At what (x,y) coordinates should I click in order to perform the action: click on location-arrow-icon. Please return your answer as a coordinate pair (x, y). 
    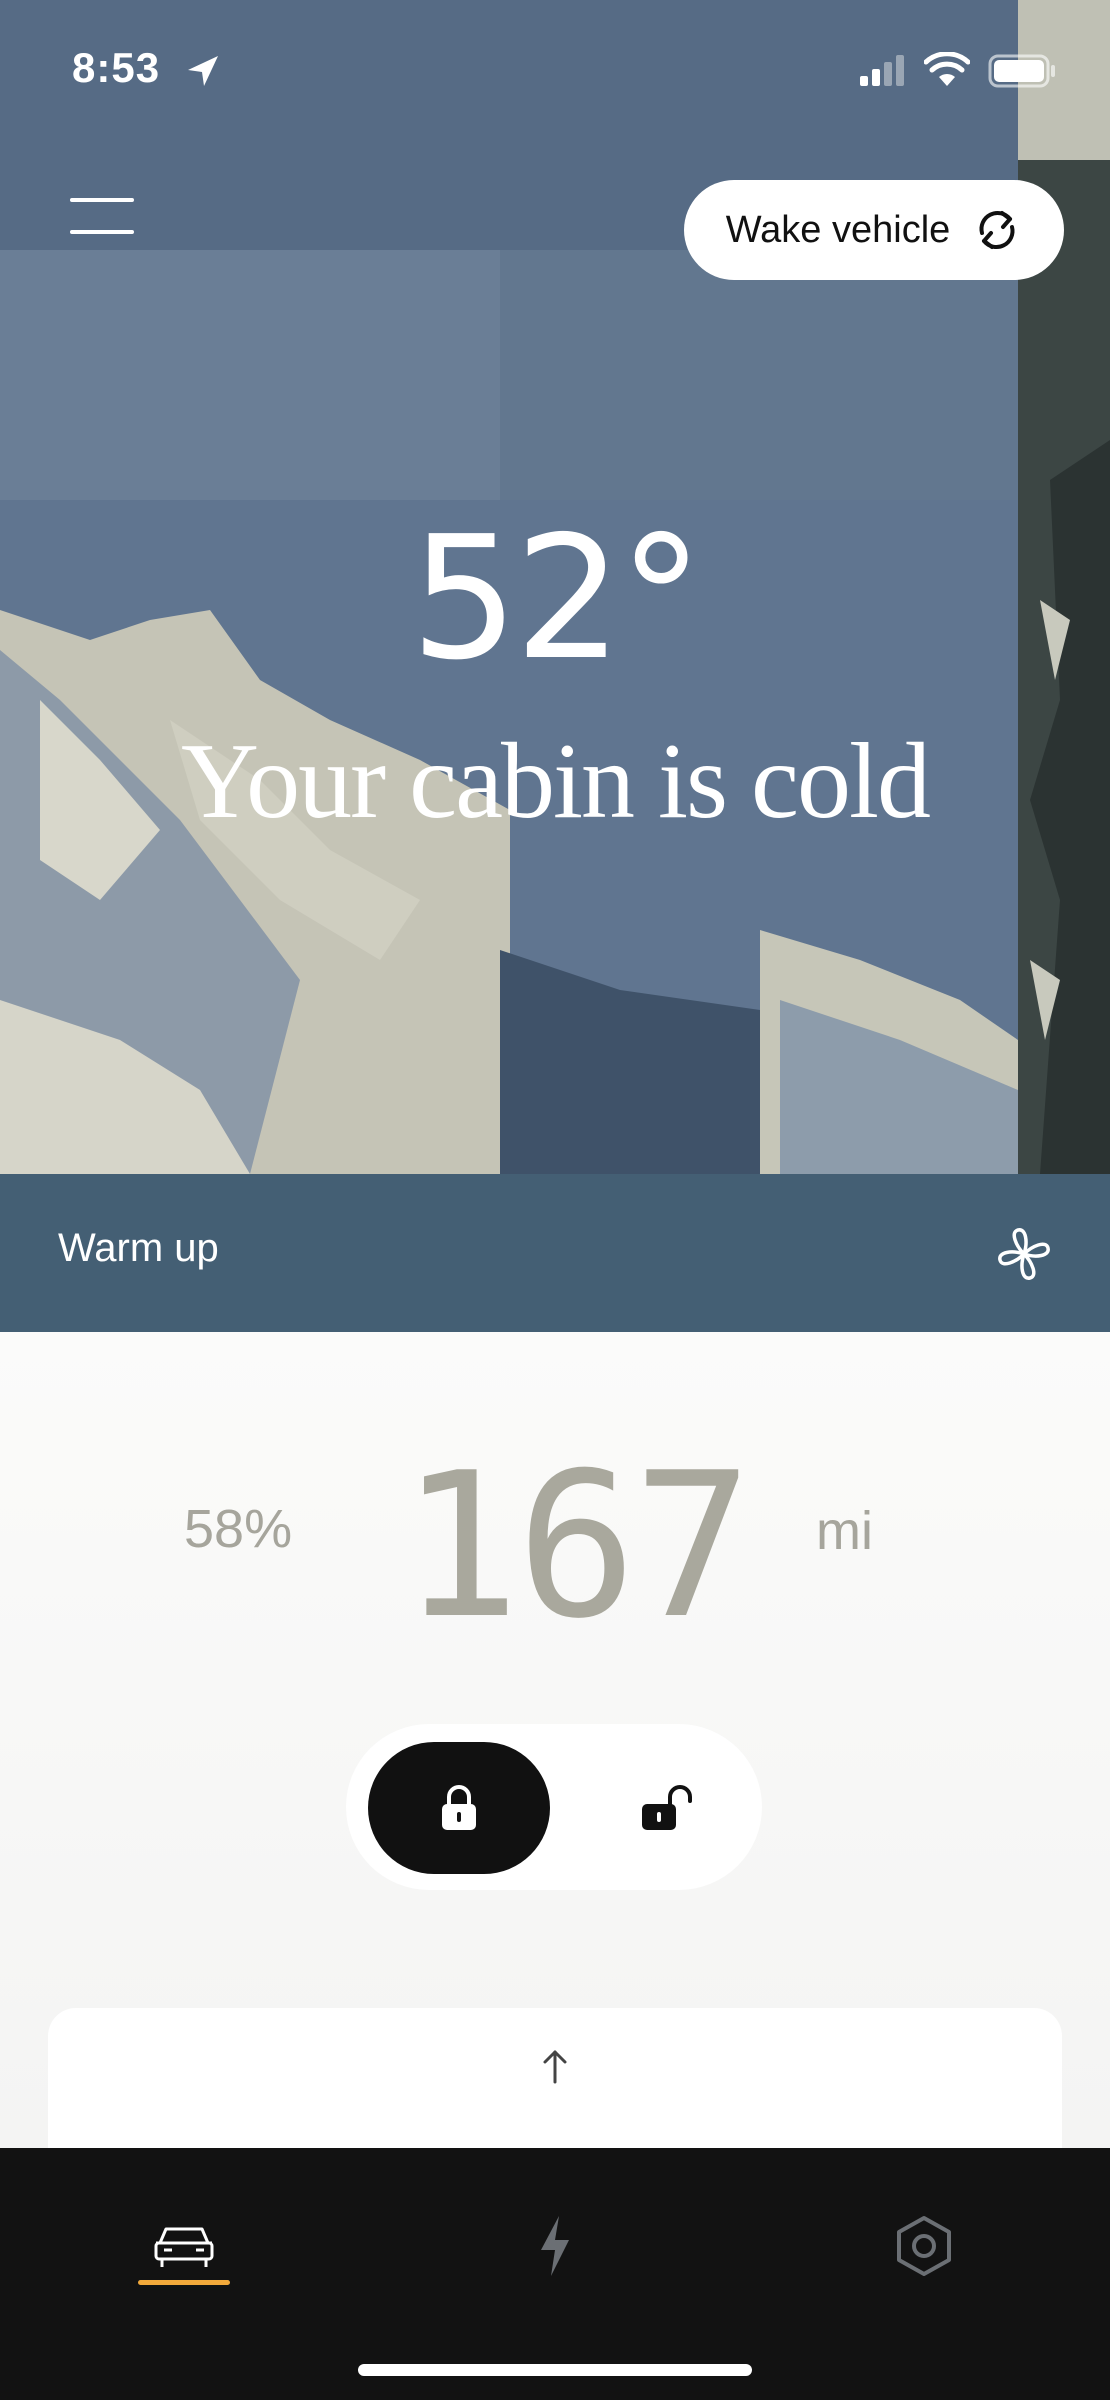
    Looking at the image, I should click on (203, 71).